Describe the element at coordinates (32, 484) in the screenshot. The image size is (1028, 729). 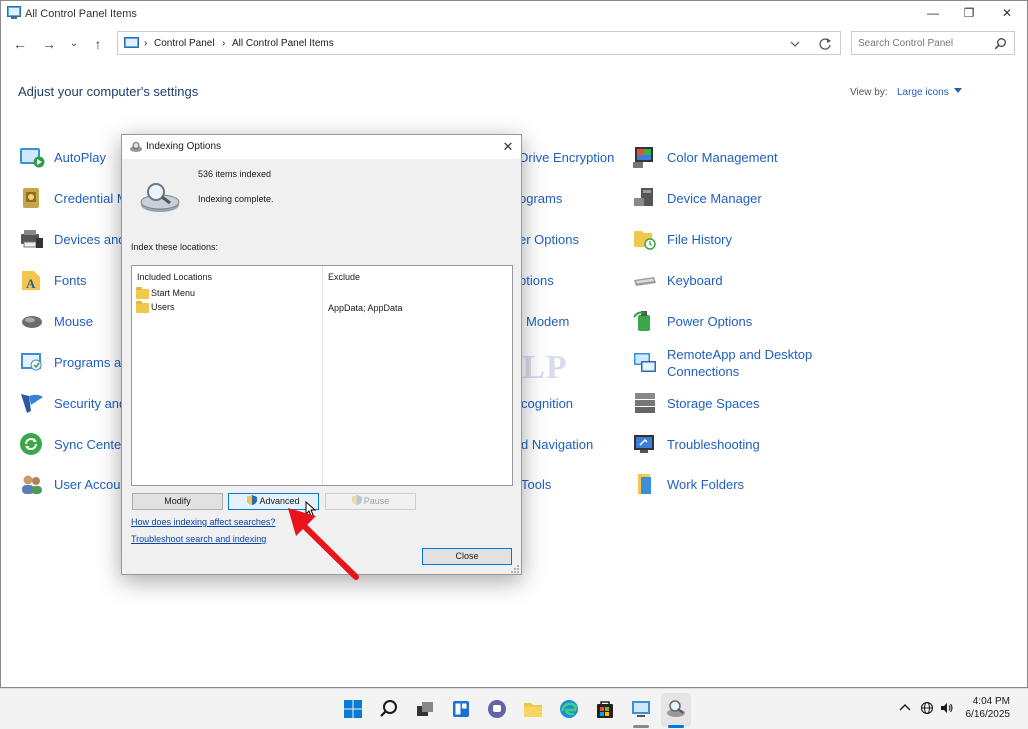
I see `user-accounts-icon` at that location.